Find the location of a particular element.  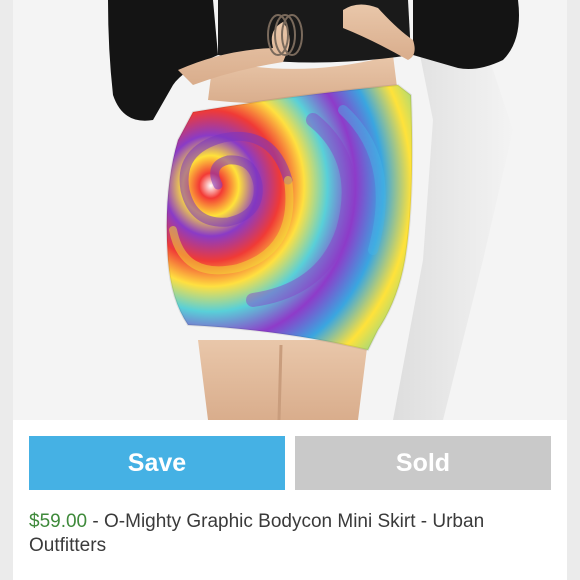

action-buttons: Save Sold is located at coordinates (290, 463).